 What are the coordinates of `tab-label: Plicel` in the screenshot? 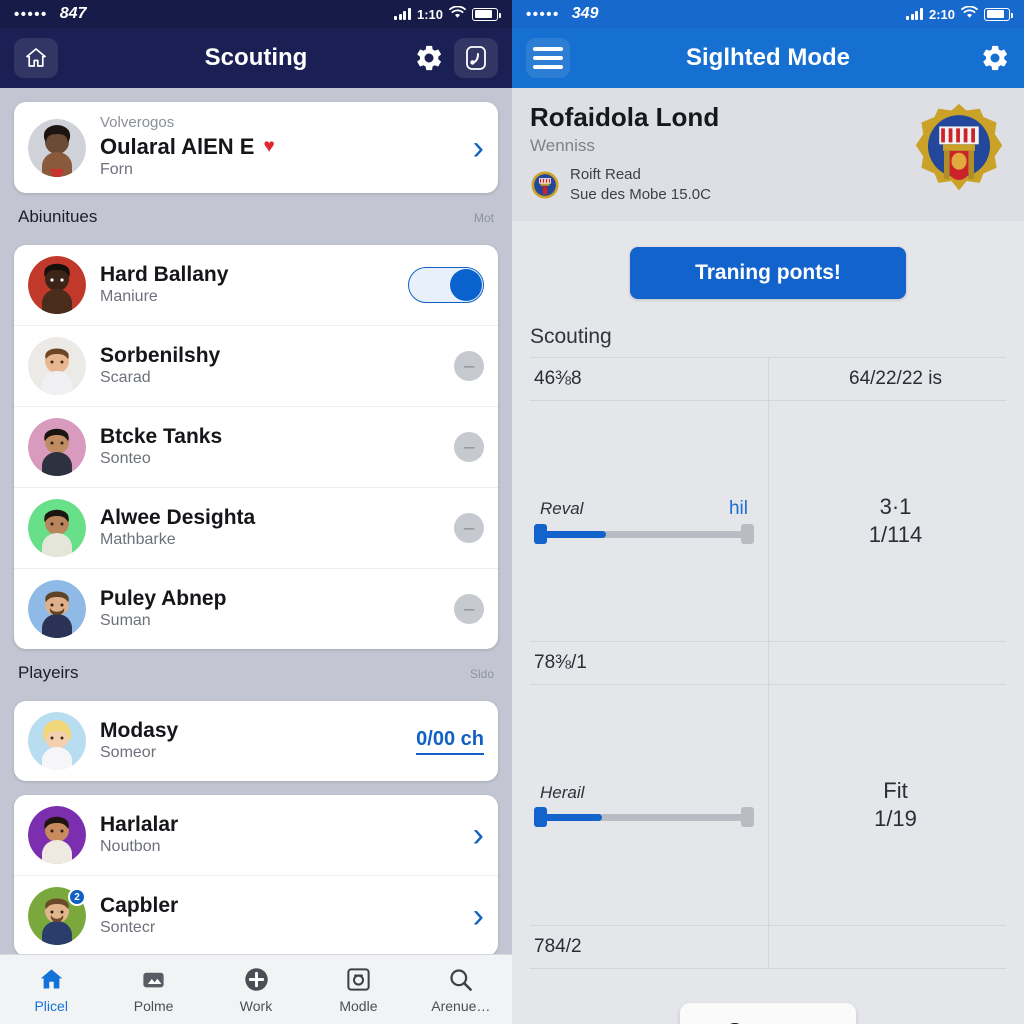 It's located at (51, 1005).